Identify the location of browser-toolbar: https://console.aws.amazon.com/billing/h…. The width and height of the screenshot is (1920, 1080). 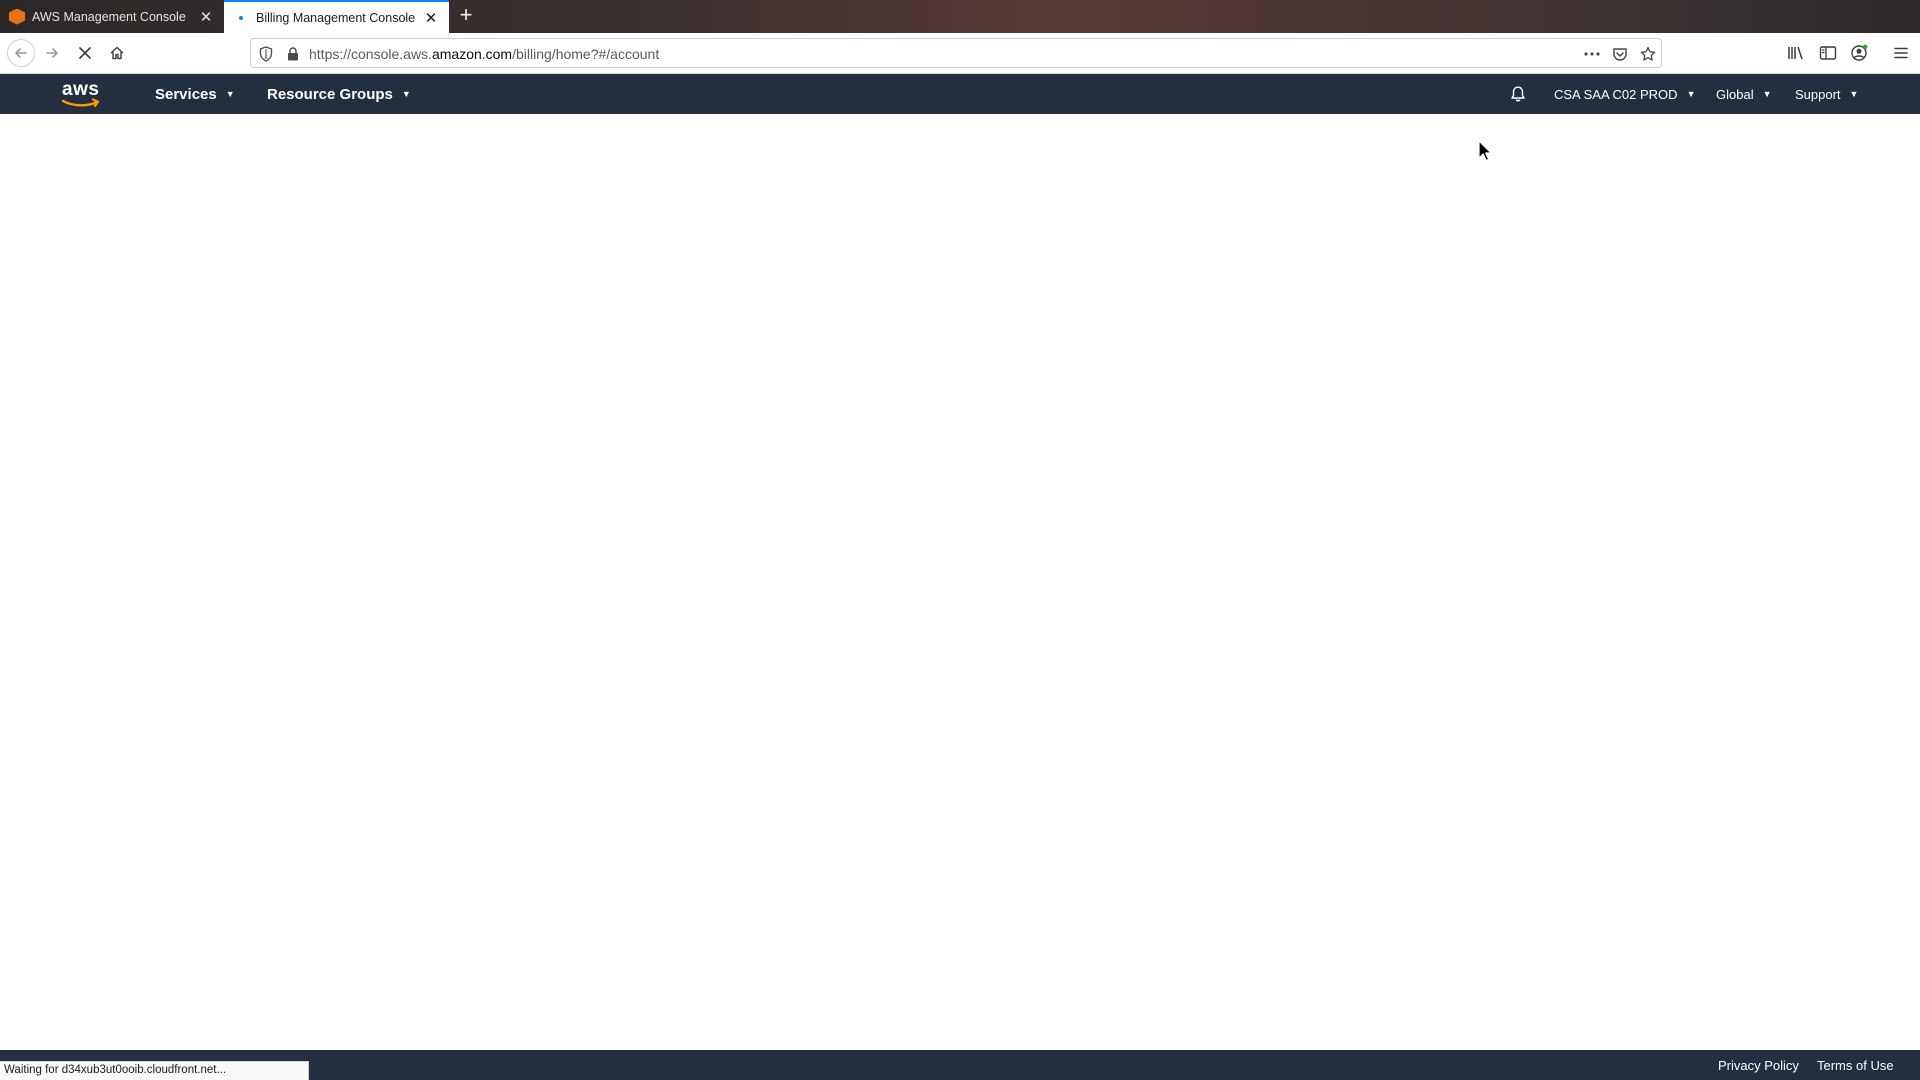
(960, 53).